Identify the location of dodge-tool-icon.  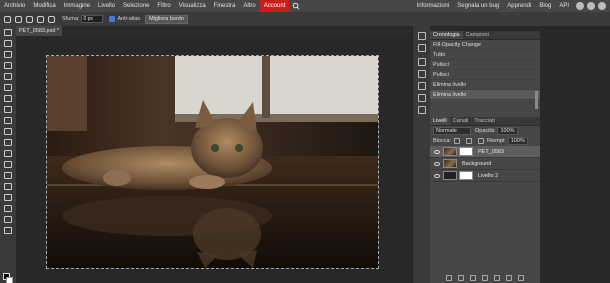
(8, 164).